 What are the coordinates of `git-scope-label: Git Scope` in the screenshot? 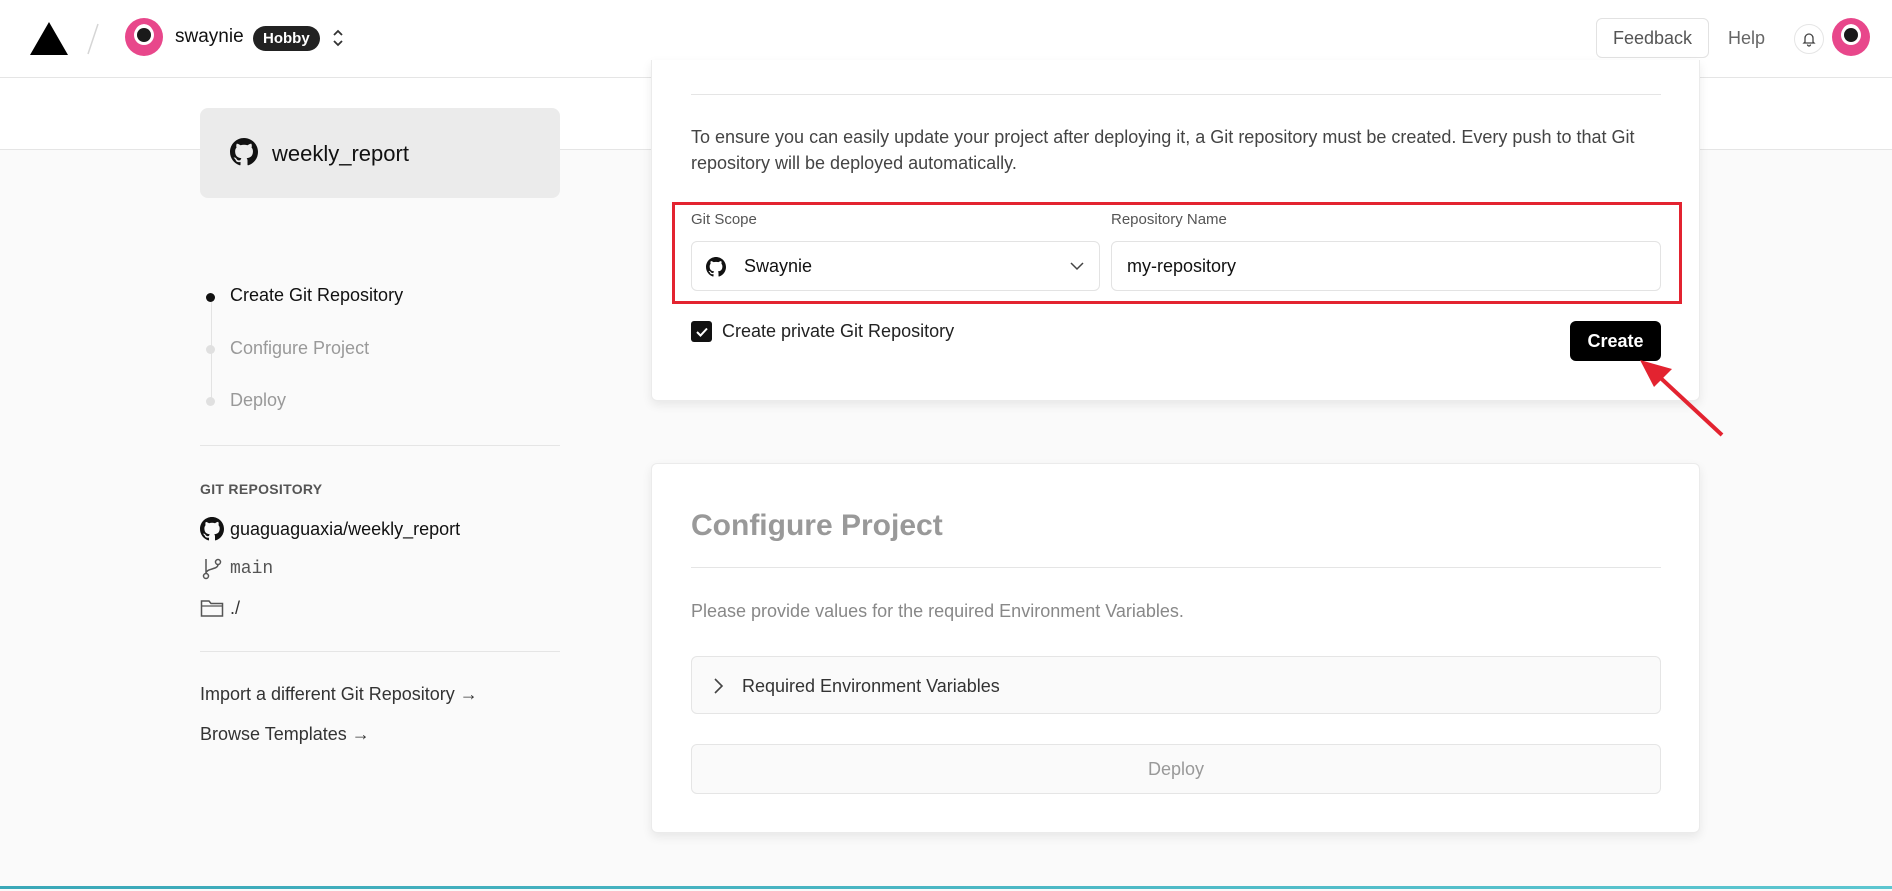 It's located at (724, 219).